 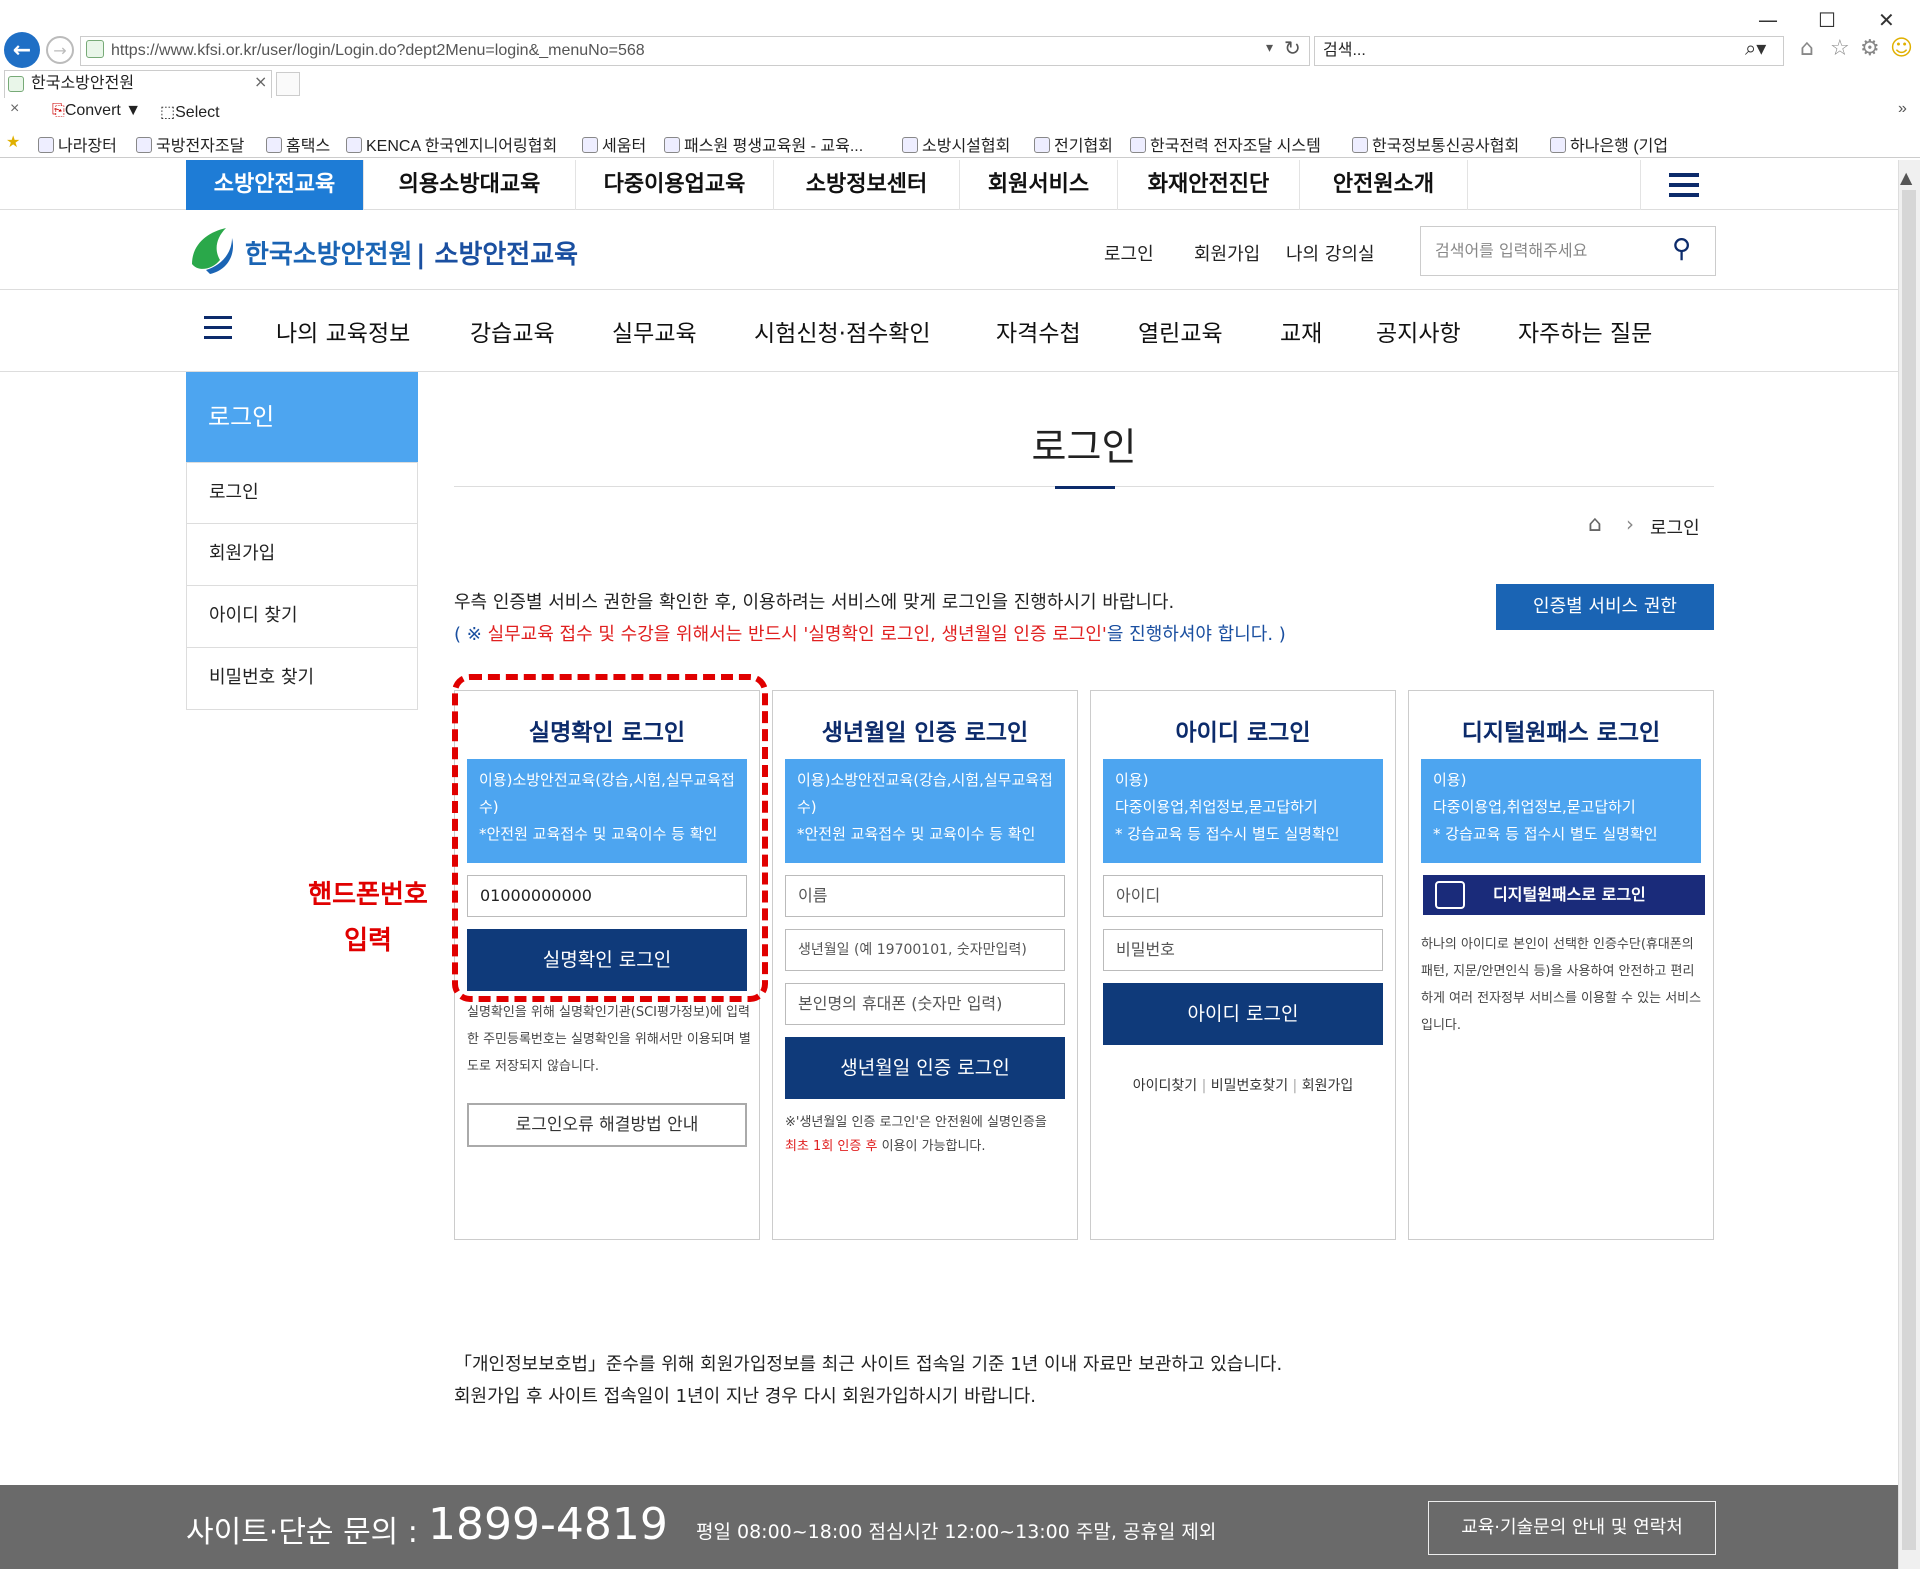 I want to click on scrollbar-thumb, so click(x=1909, y=870).